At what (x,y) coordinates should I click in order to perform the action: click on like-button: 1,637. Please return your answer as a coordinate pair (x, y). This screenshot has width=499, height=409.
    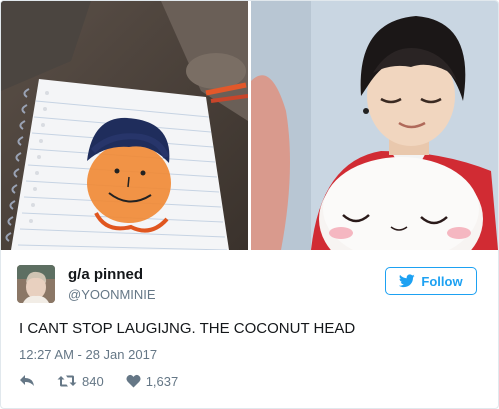
    Looking at the image, I should click on (152, 381).